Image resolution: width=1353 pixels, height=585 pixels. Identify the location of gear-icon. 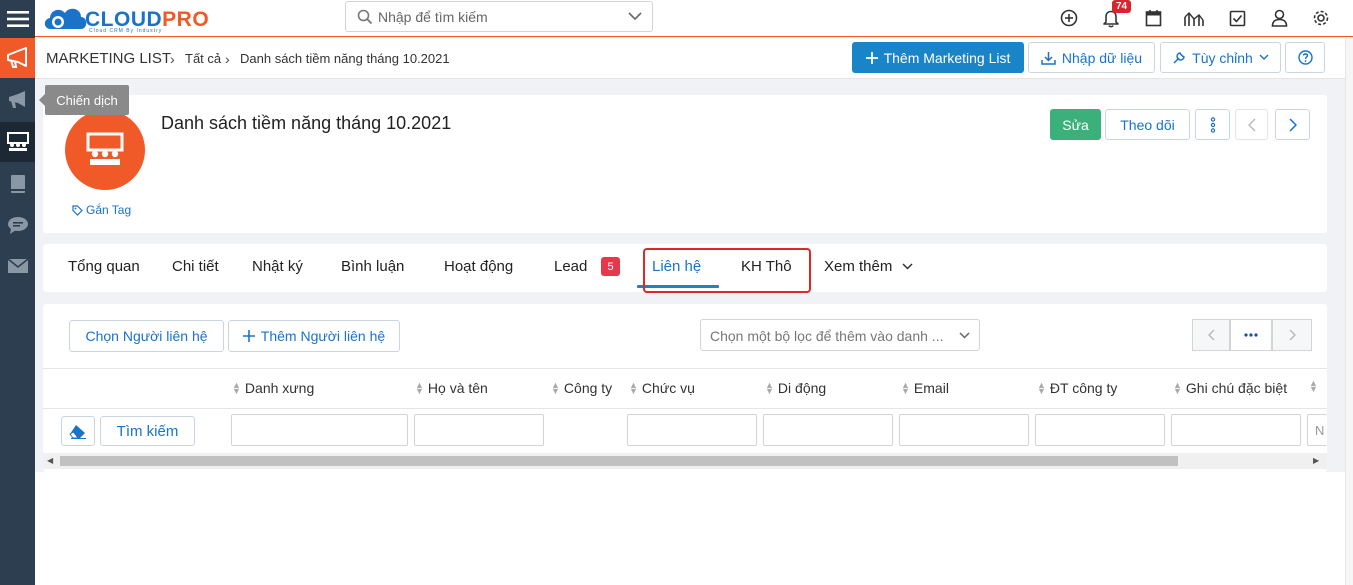
(1321, 18).